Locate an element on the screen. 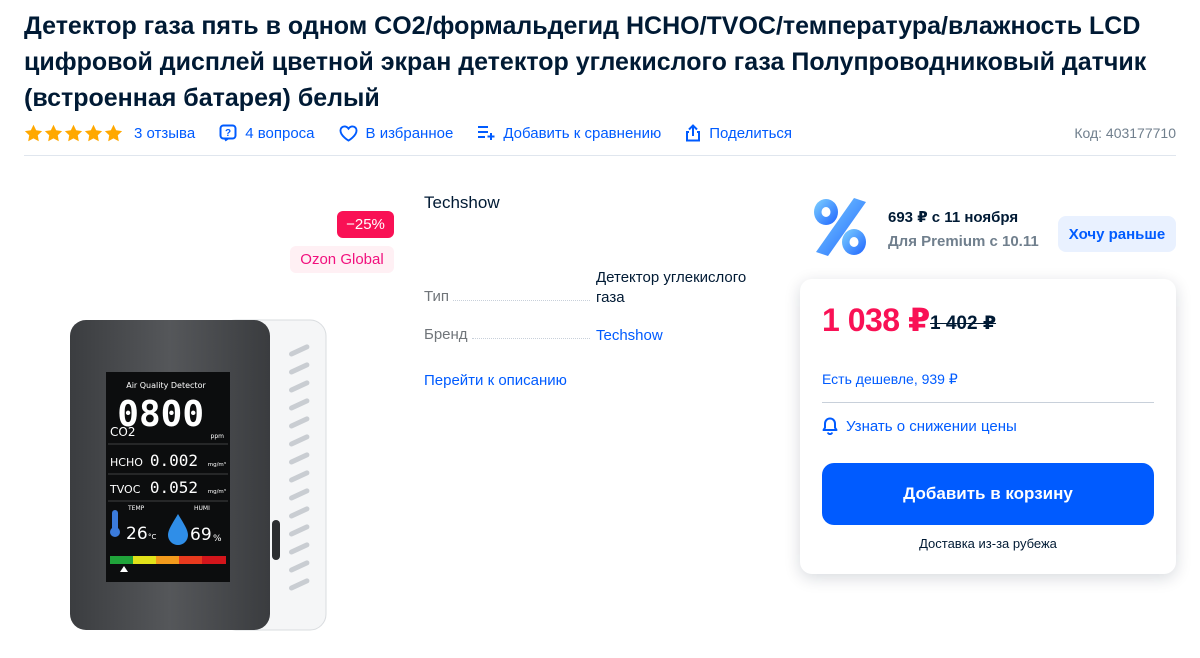 The width and height of the screenshot is (1200, 658). reviews-link: 3 отзыва is located at coordinates (109, 133).